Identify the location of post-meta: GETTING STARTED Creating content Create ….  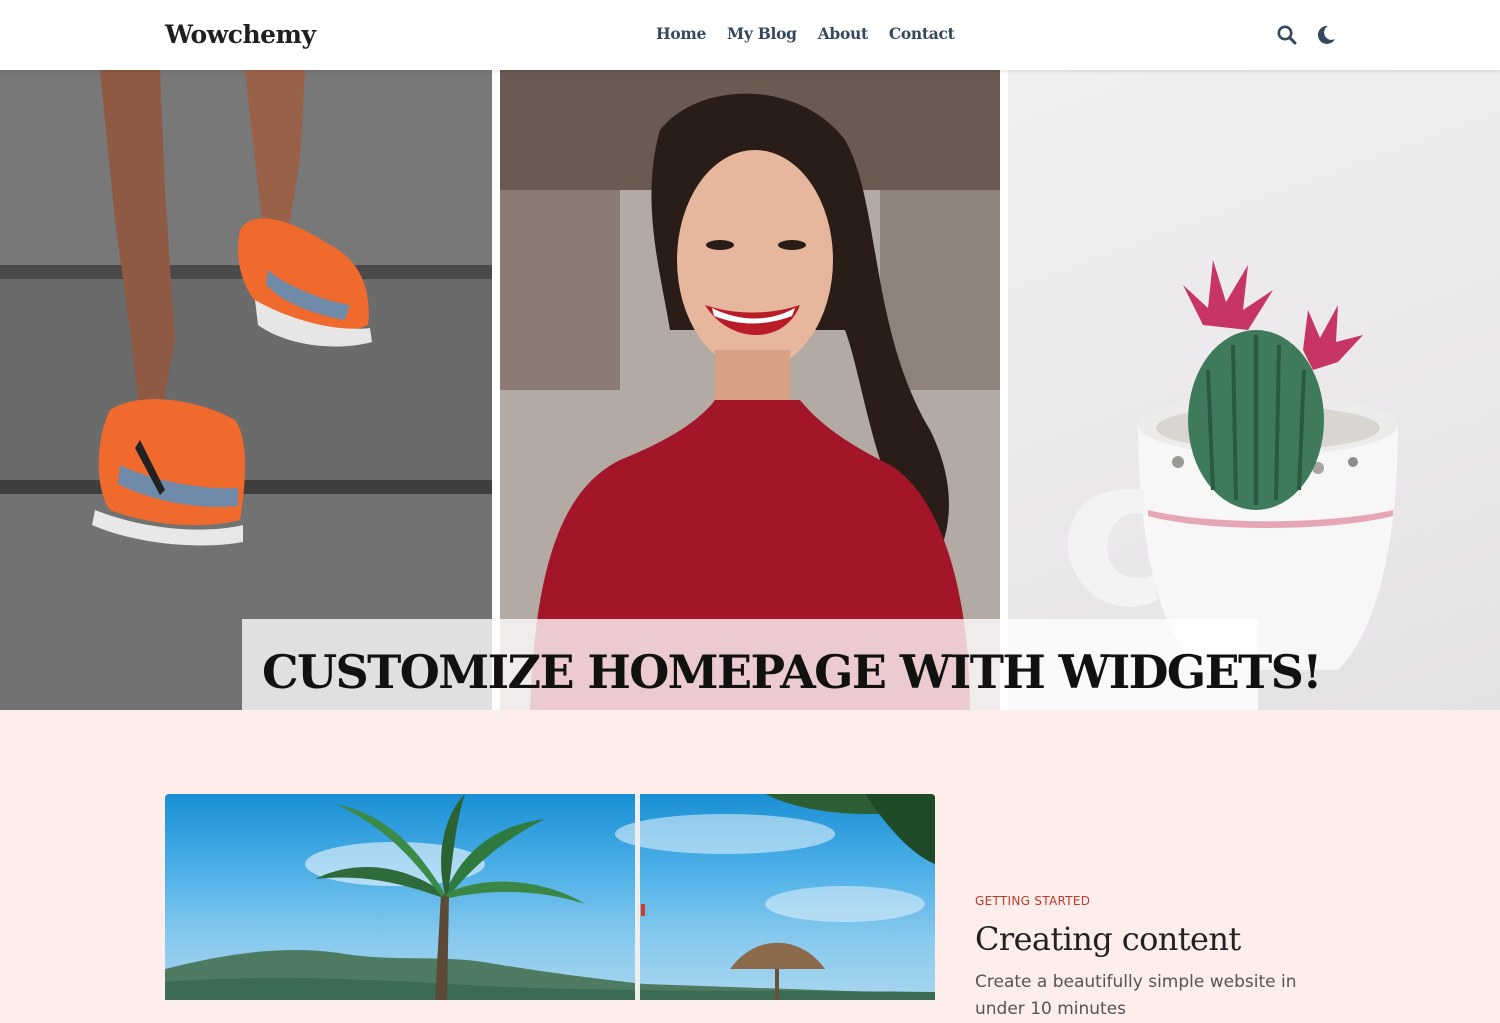
(1175, 957).